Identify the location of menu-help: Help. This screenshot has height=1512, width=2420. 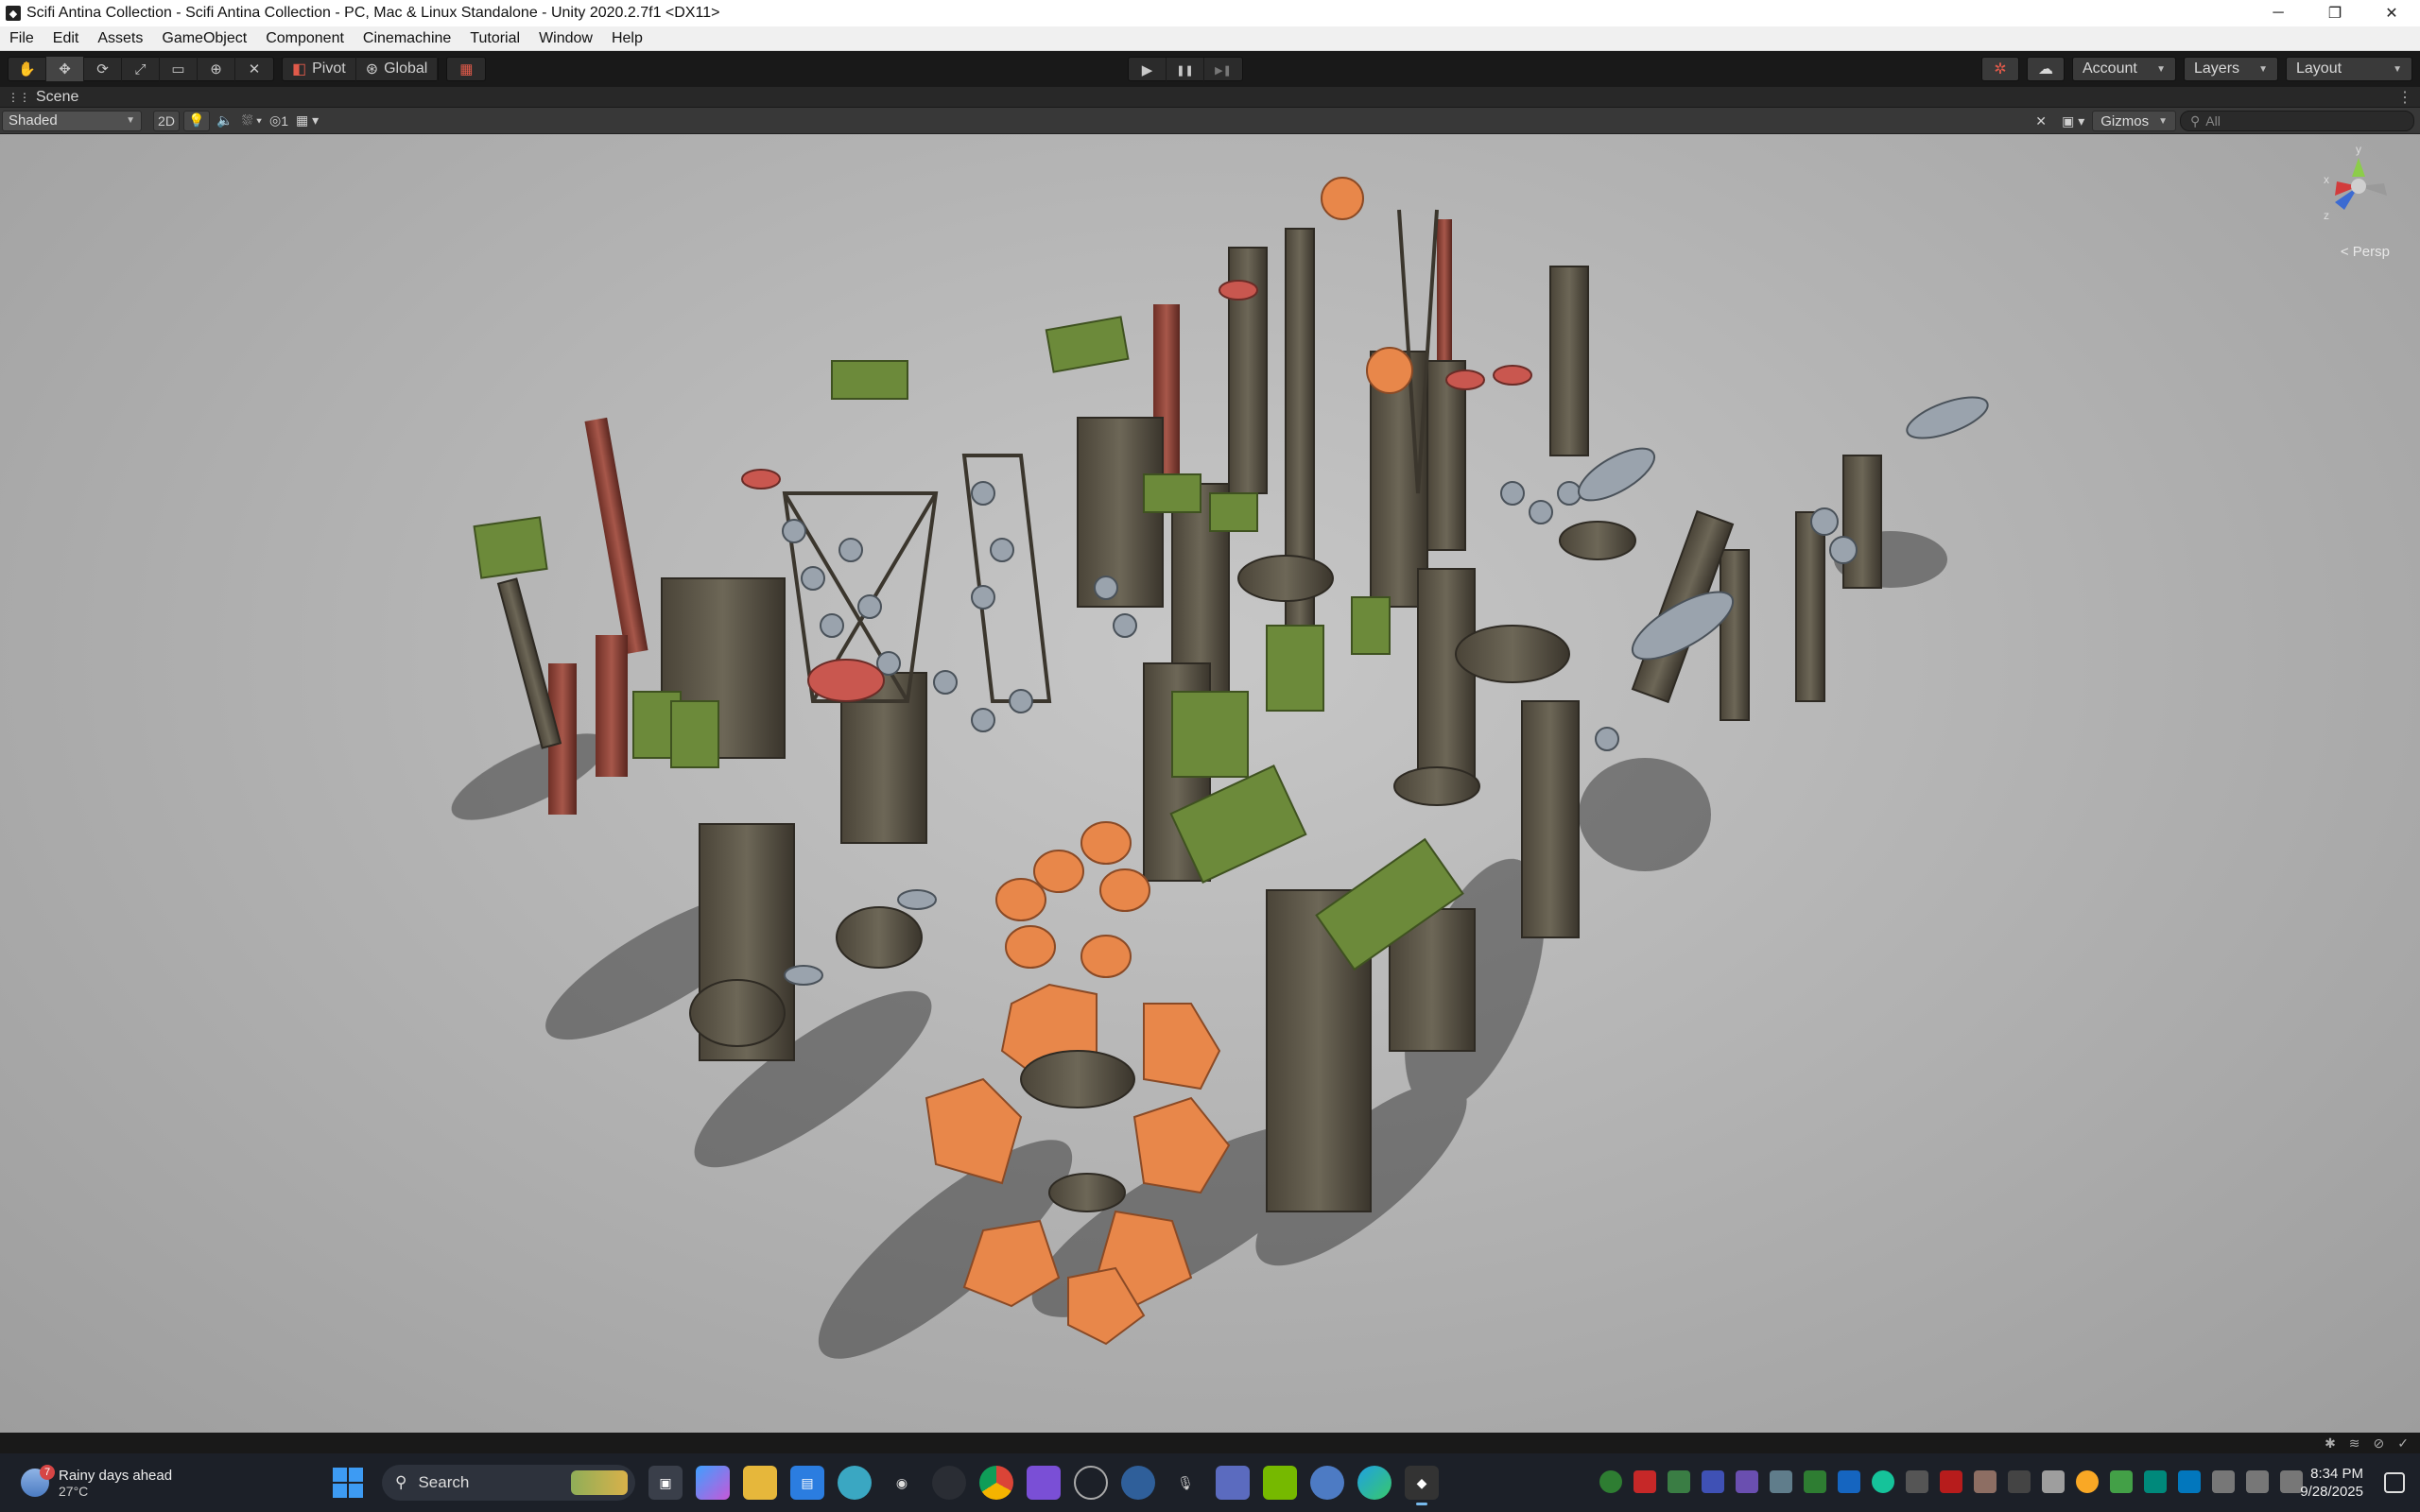
(627, 38).